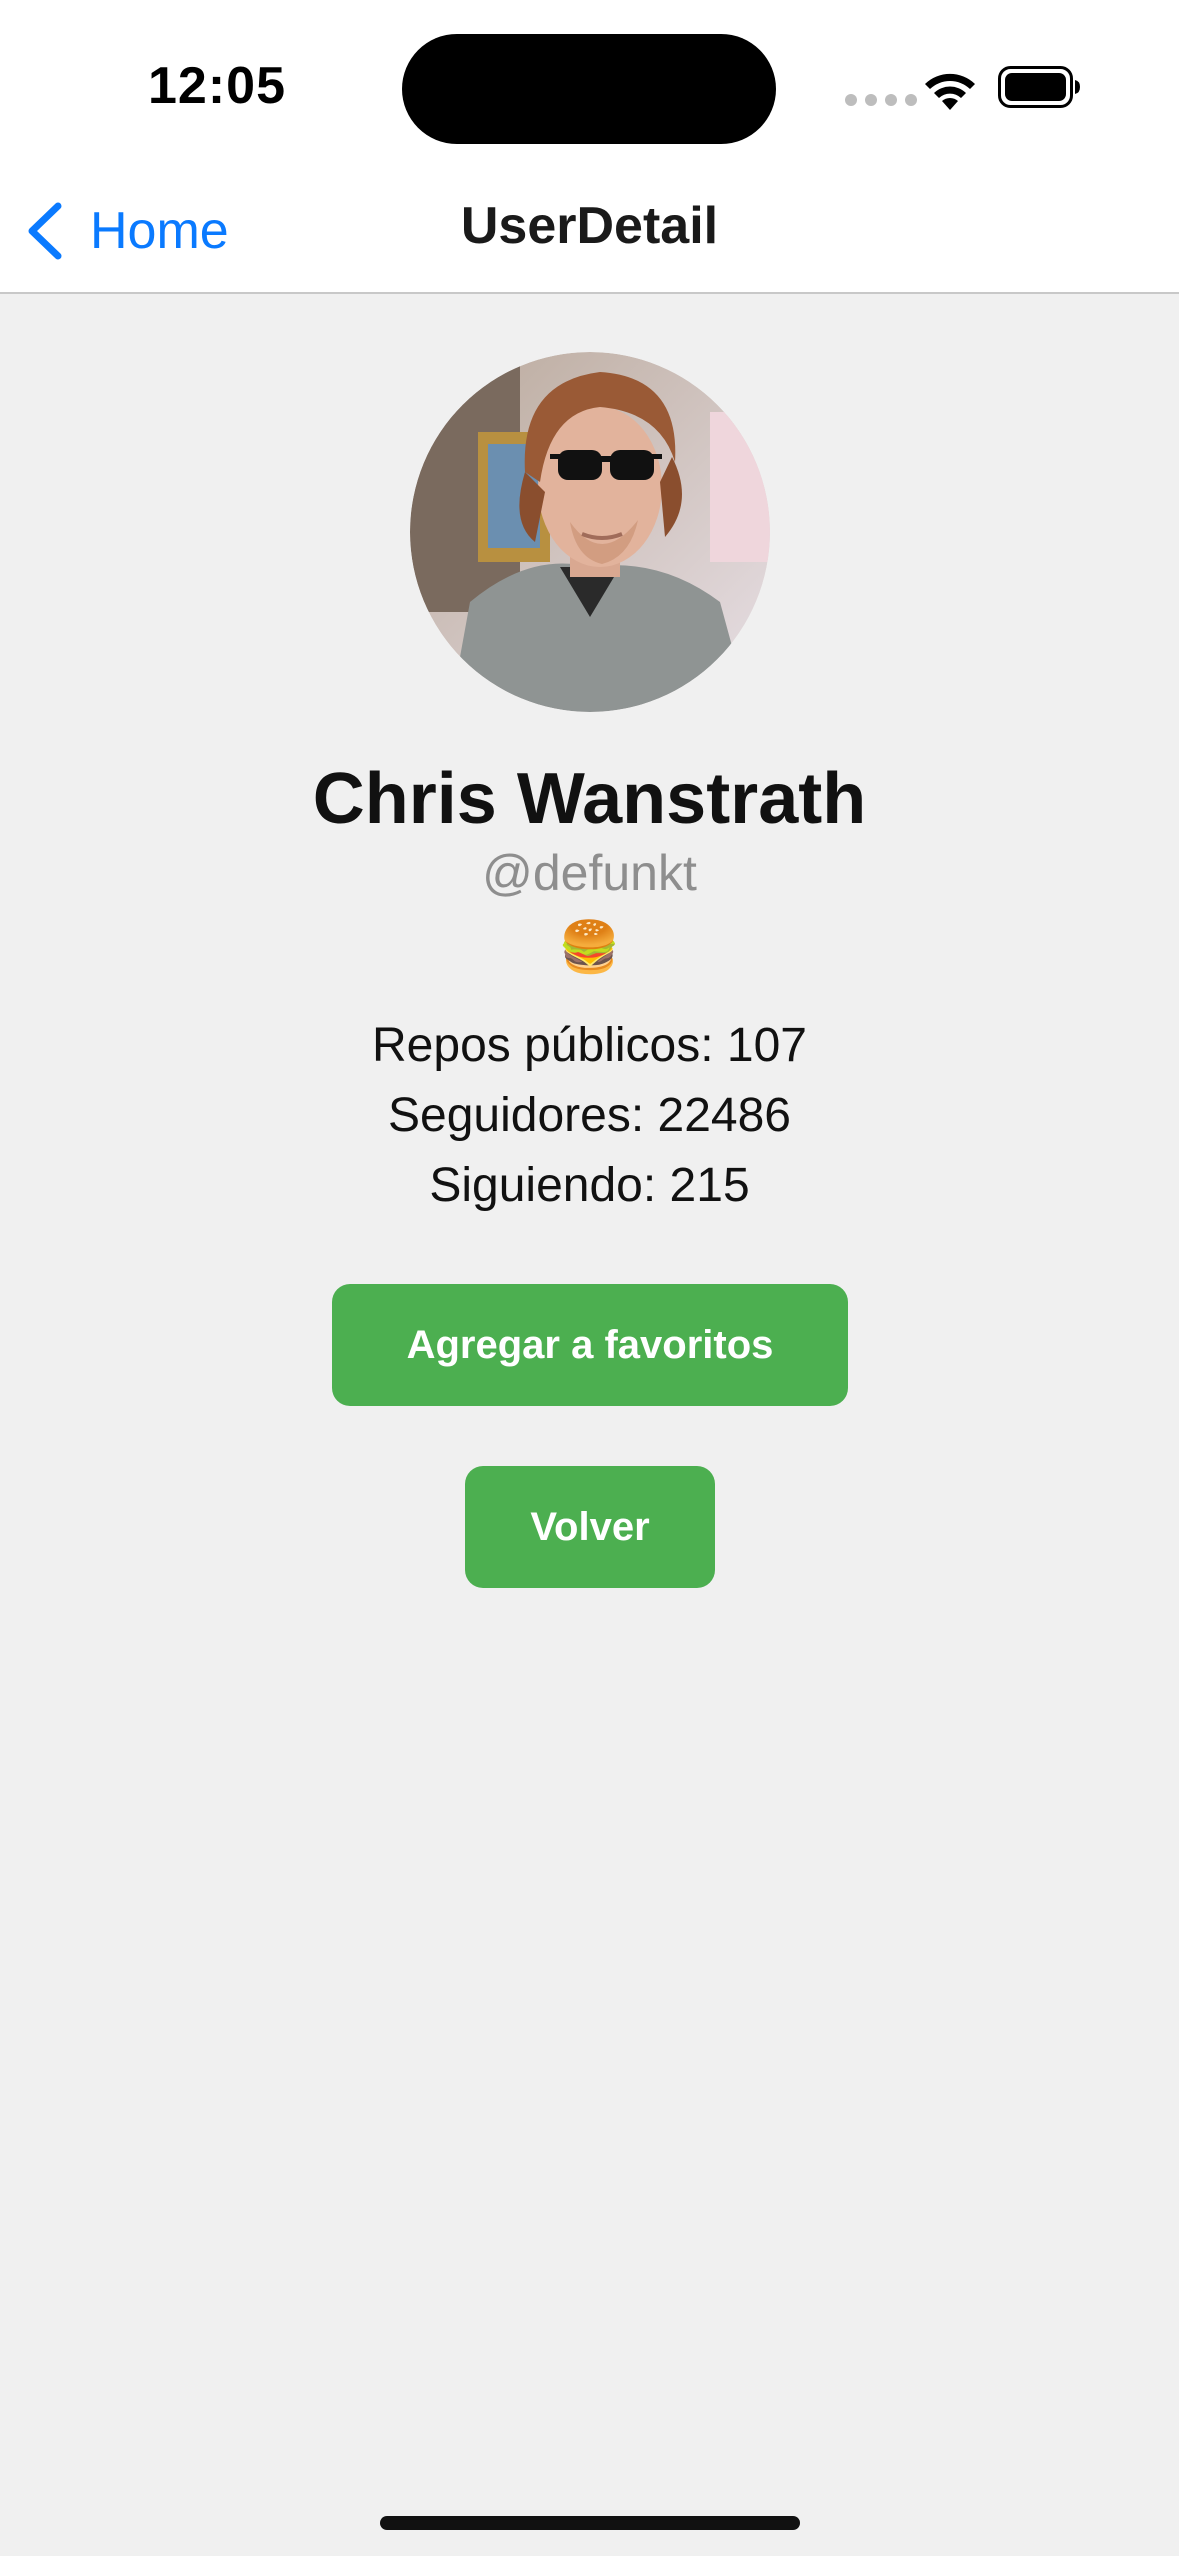 This screenshot has height=2556, width=1179. I want to click on signal-dots-icon, so click(881, 100).